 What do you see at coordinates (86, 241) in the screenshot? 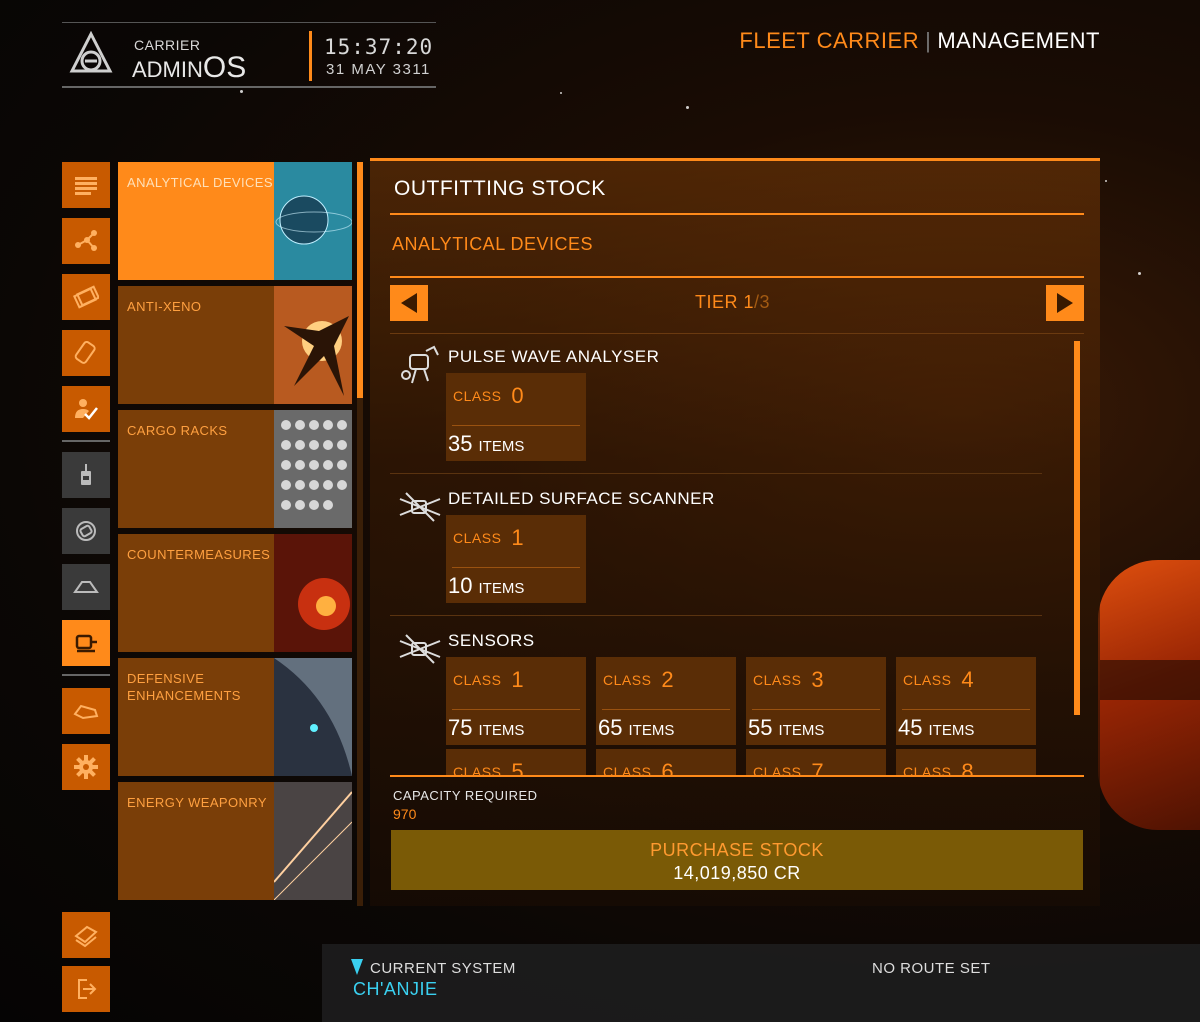
I see `sidebar-route-button` at bounding box center [86, 241].